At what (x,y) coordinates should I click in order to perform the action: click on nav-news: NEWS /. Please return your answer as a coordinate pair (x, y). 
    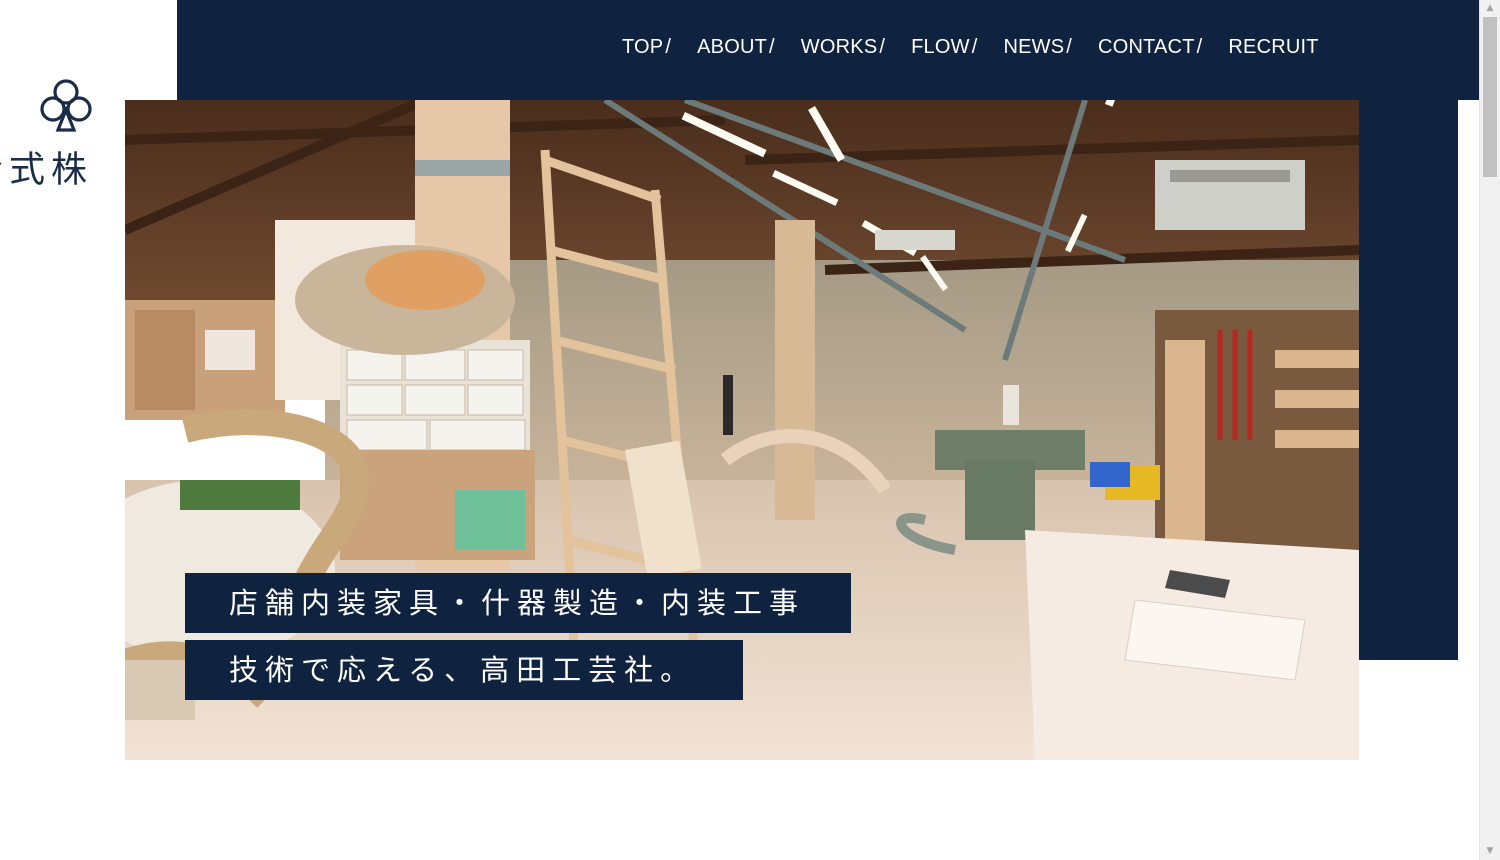
    Looking at the image, I should click on (1037, 47).